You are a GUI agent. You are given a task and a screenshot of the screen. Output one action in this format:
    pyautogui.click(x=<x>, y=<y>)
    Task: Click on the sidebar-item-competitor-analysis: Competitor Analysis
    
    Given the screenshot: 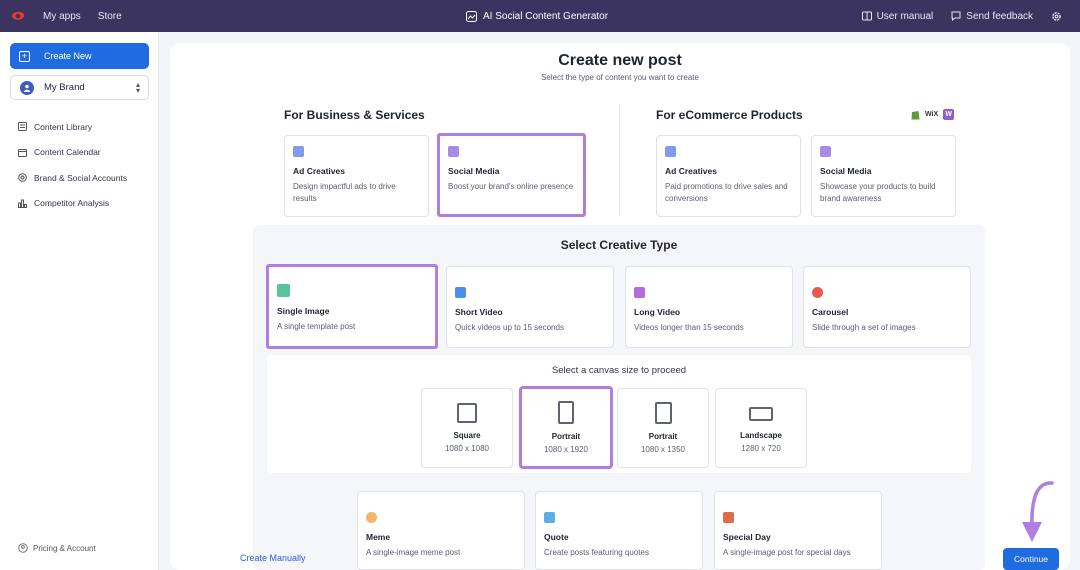 What is the action you would take?
    pyautogui.click(x=72, y=204)
    